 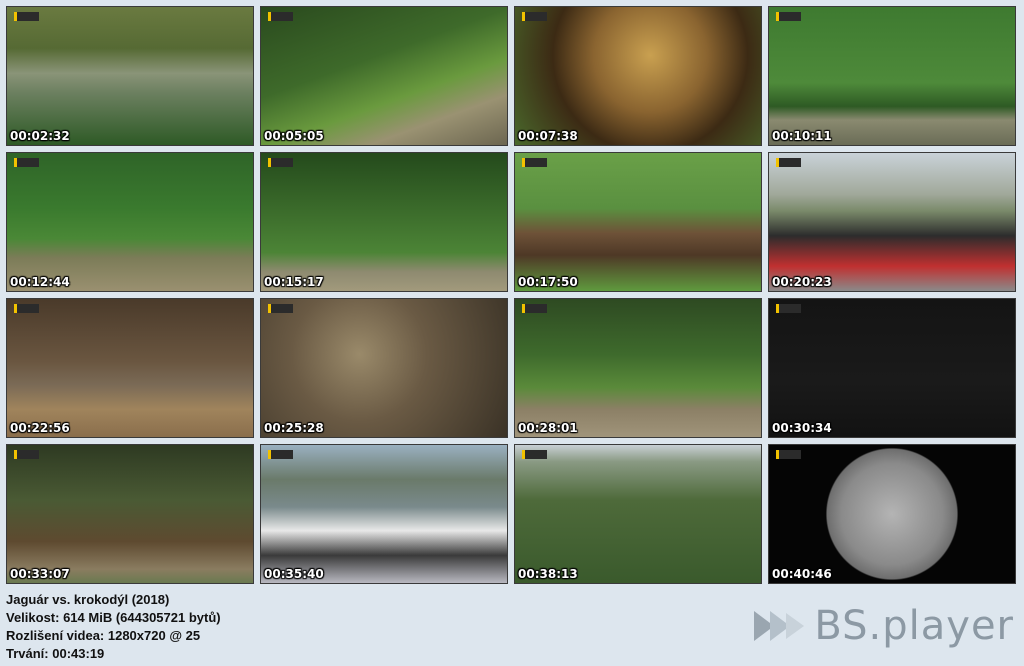 I want to click on thumbnail-timestamp: 00:22:56, so click(x=40, y=428).